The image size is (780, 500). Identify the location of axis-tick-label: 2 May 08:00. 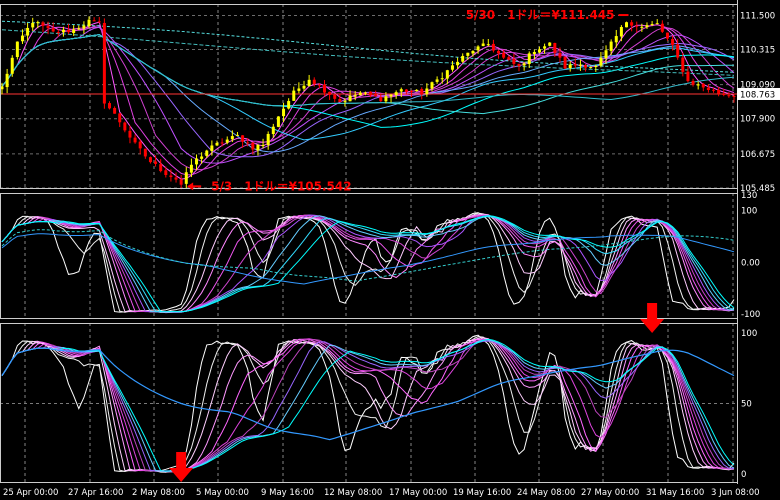
(158, 493).